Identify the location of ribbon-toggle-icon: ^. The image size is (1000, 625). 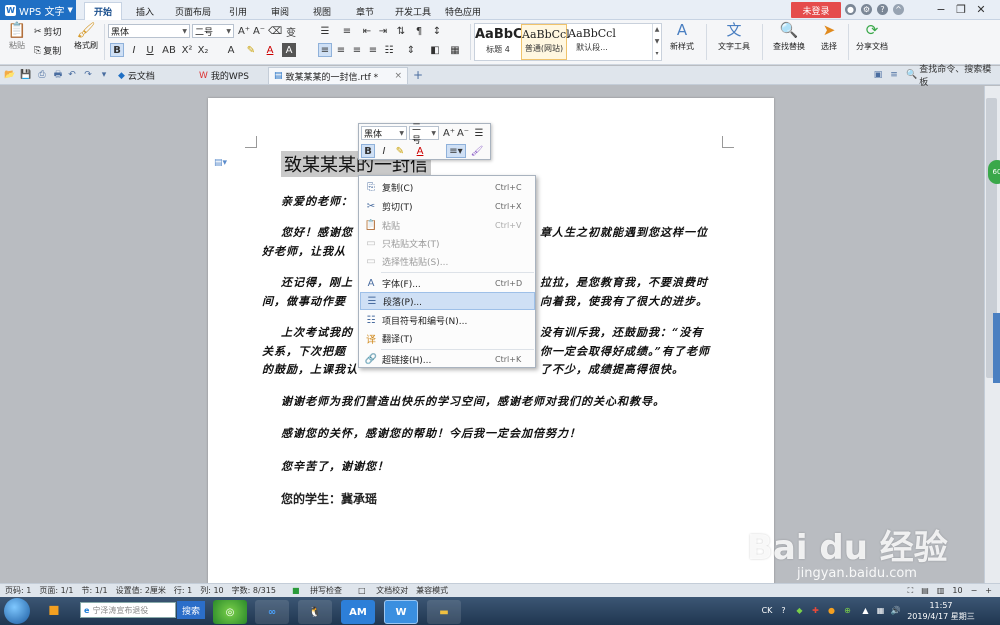
(898, 9).